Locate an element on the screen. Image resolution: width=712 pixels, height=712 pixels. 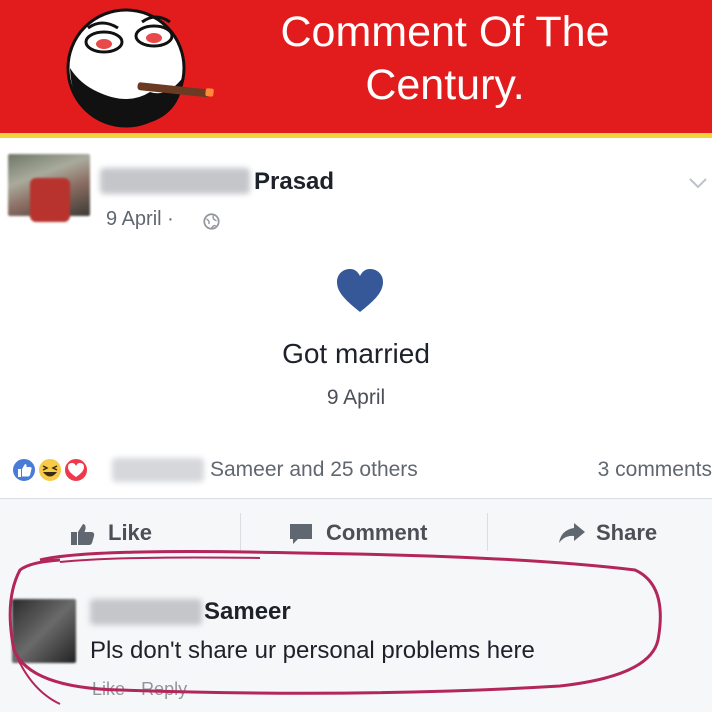
reactor-name-redacted is located at coordinates (158, 470).